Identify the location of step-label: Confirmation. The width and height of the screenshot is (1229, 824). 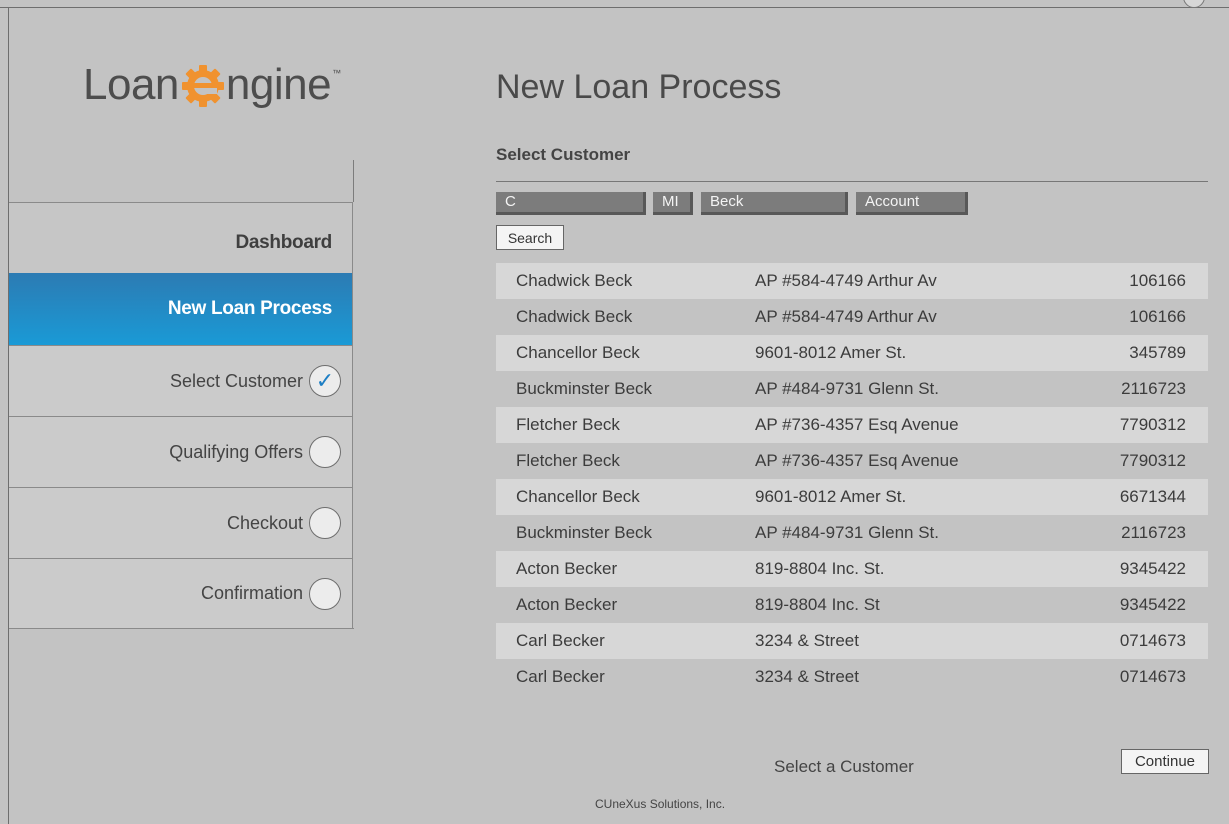
(251, 593).